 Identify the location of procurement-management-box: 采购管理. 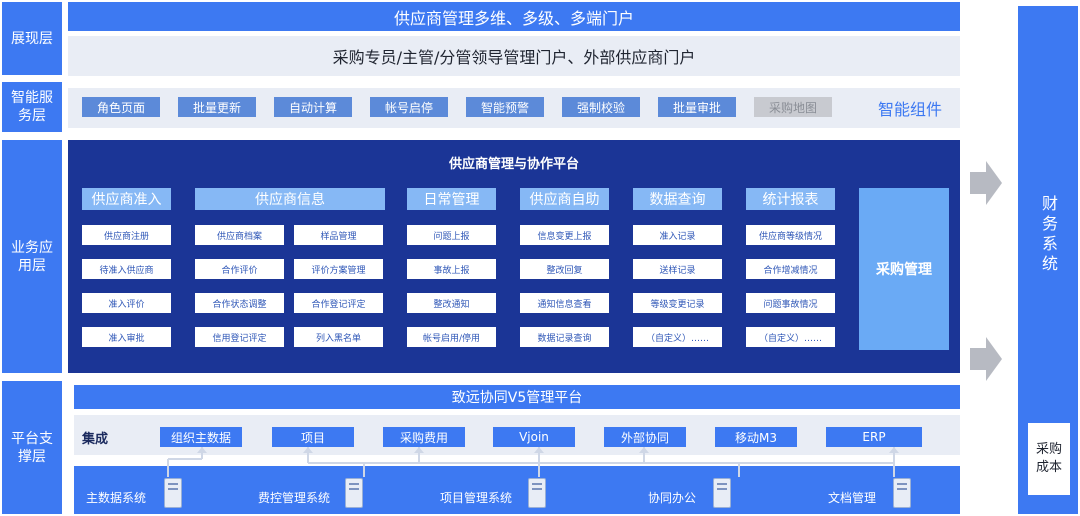
(904, 269).